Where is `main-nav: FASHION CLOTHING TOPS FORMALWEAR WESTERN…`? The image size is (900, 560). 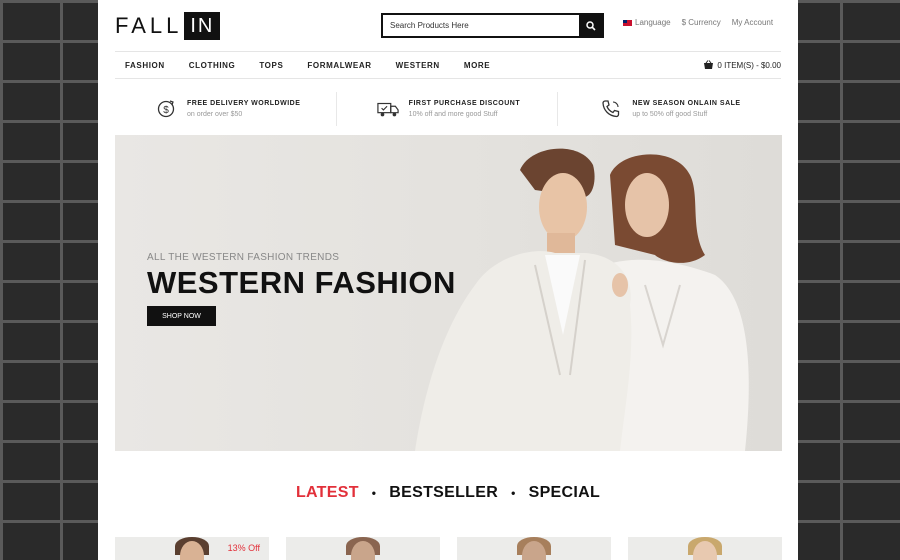
main-nav: FASHION CLOTHING TOPS FORMALWEAR WESTERN… is located at coordinates (448, 65).